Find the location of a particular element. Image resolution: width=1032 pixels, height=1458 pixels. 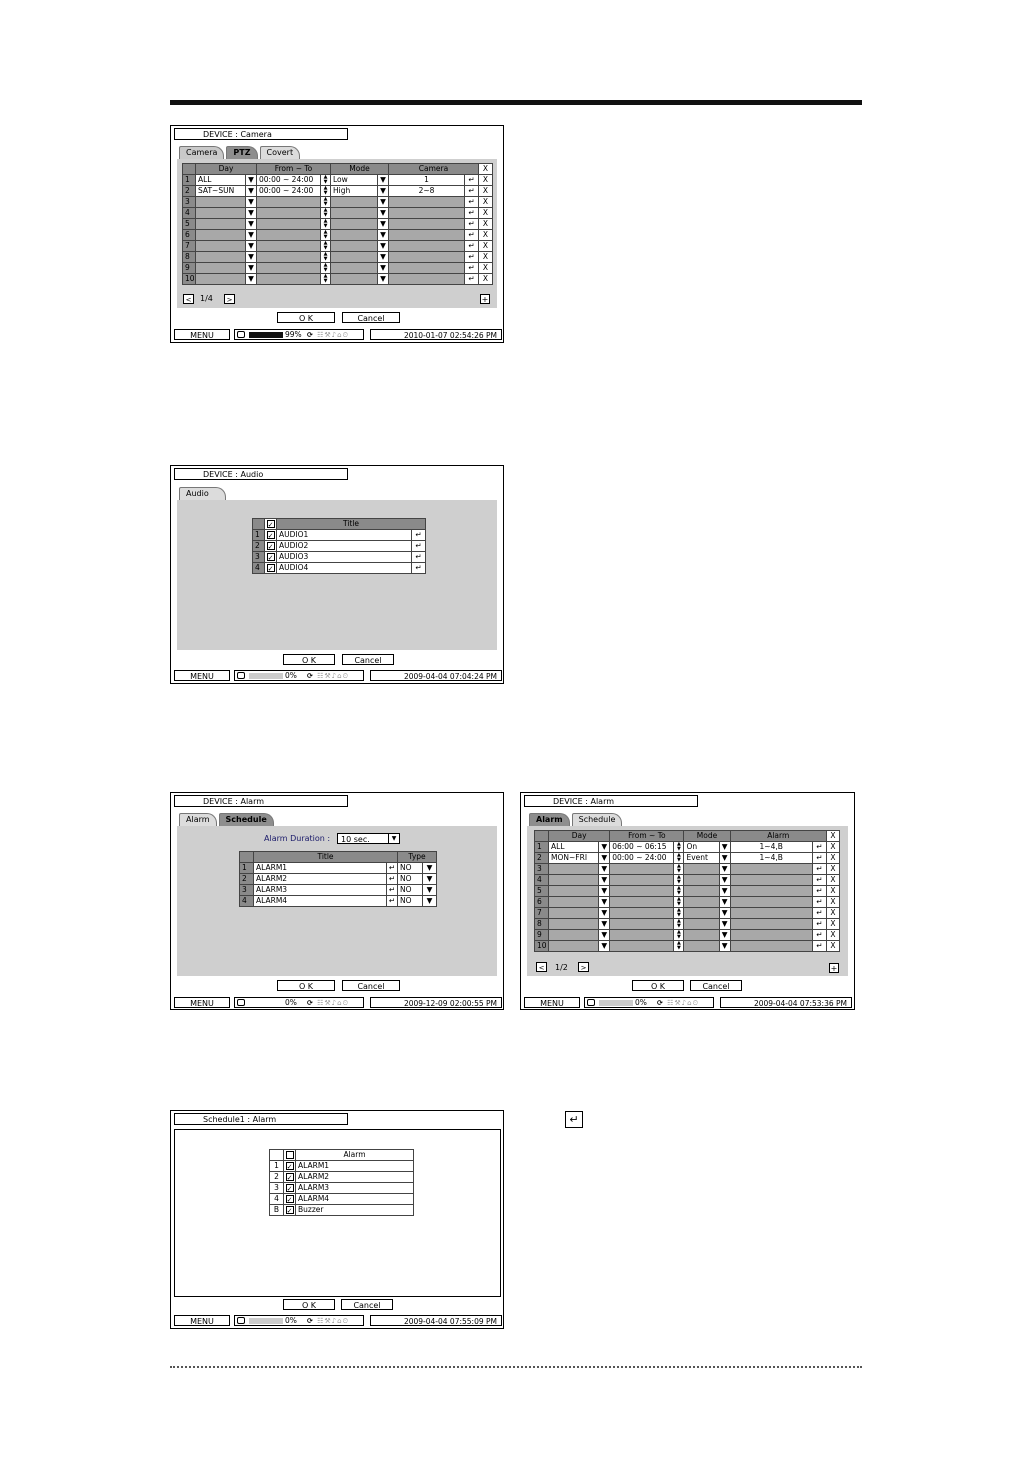

mode-select: Low is located at coordinates (354, 180).